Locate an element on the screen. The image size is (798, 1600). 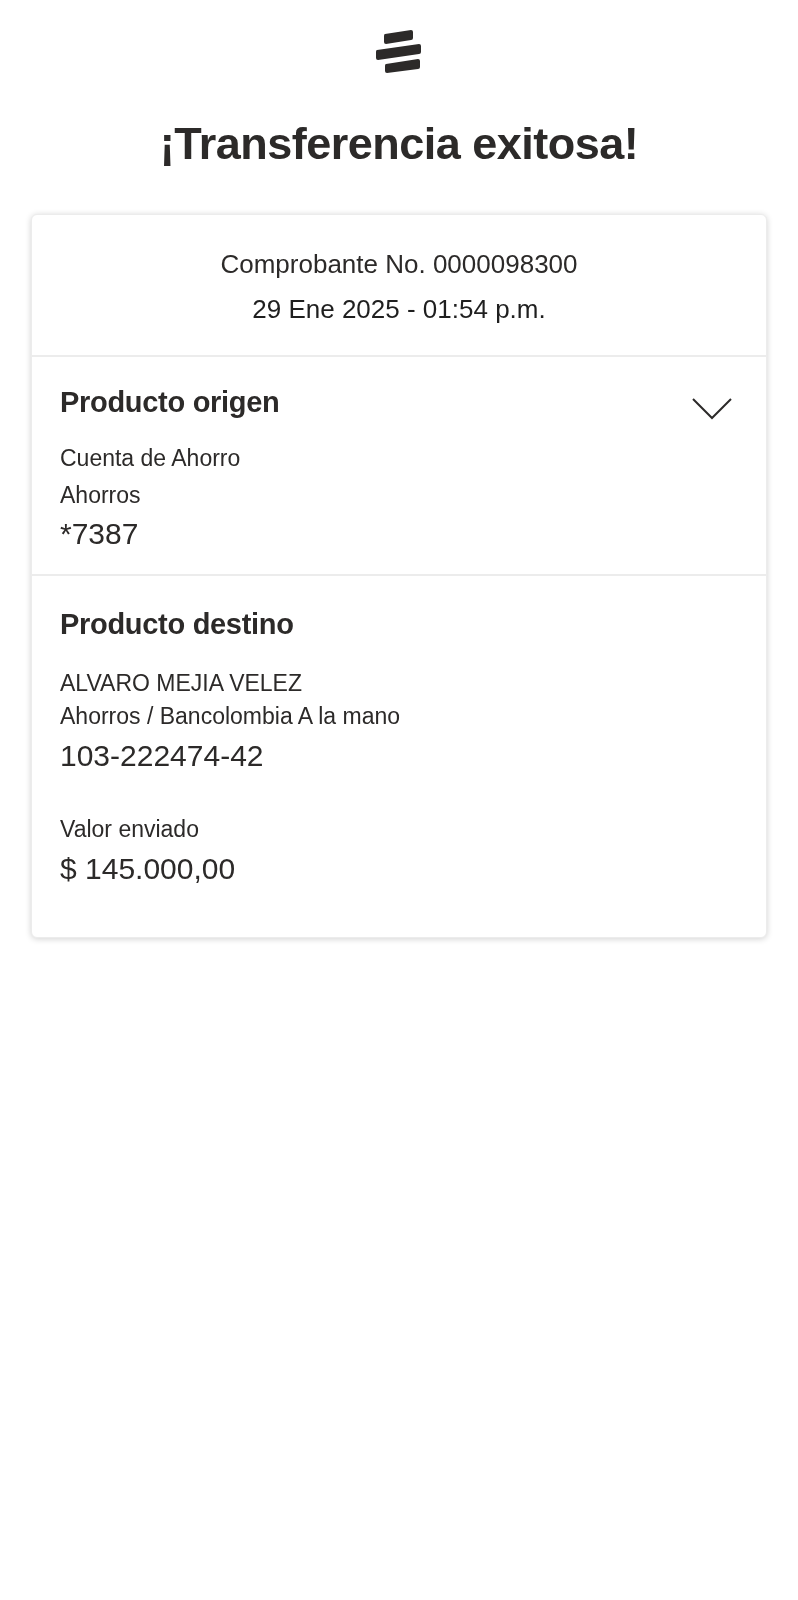
receipt-number: Comprobante No. 0000098300 is located at coordinates (399, 264).